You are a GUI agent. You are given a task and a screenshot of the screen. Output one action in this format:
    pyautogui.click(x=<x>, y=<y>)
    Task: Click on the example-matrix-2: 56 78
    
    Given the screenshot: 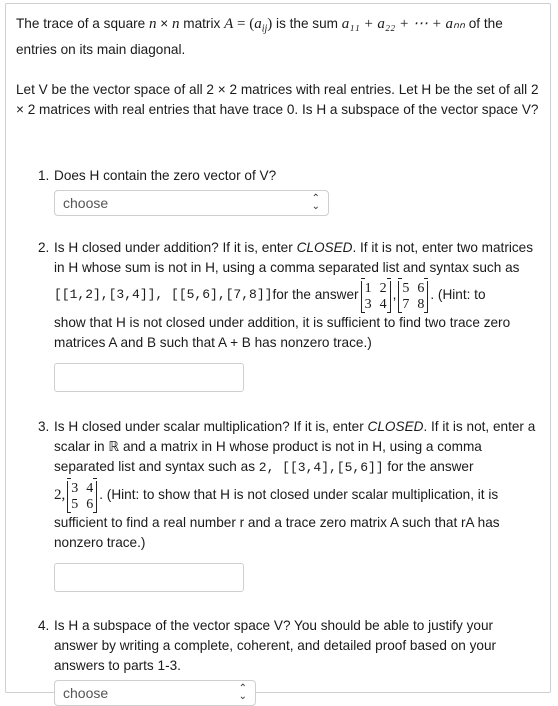 What is the action you would take?
    pyautogui.click(x=413, y=295)
    